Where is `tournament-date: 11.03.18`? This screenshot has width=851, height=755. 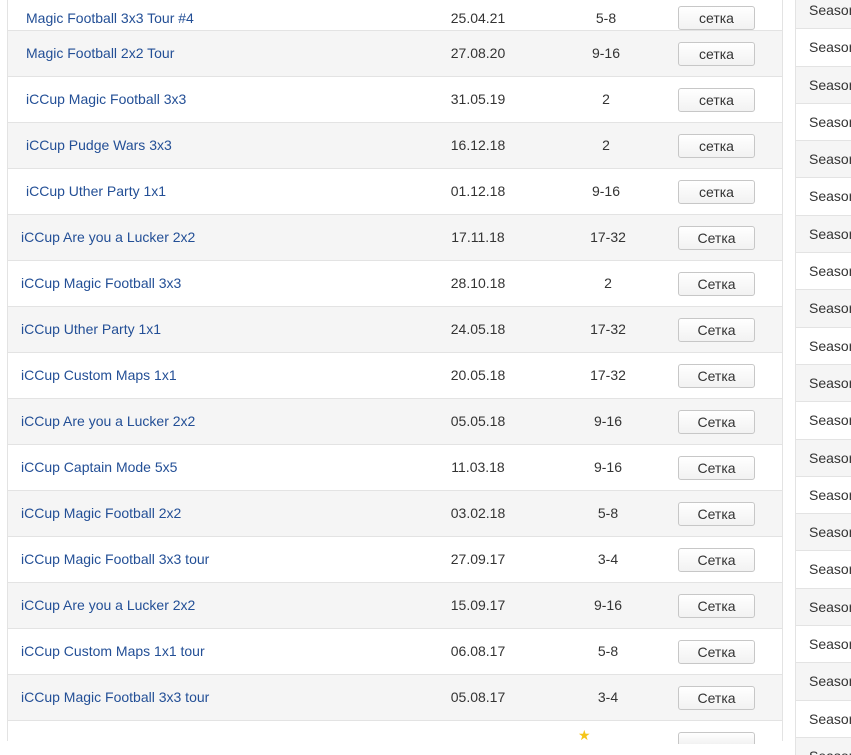 tournament-date: 11.03.18 is located at coordinates (478, 467).